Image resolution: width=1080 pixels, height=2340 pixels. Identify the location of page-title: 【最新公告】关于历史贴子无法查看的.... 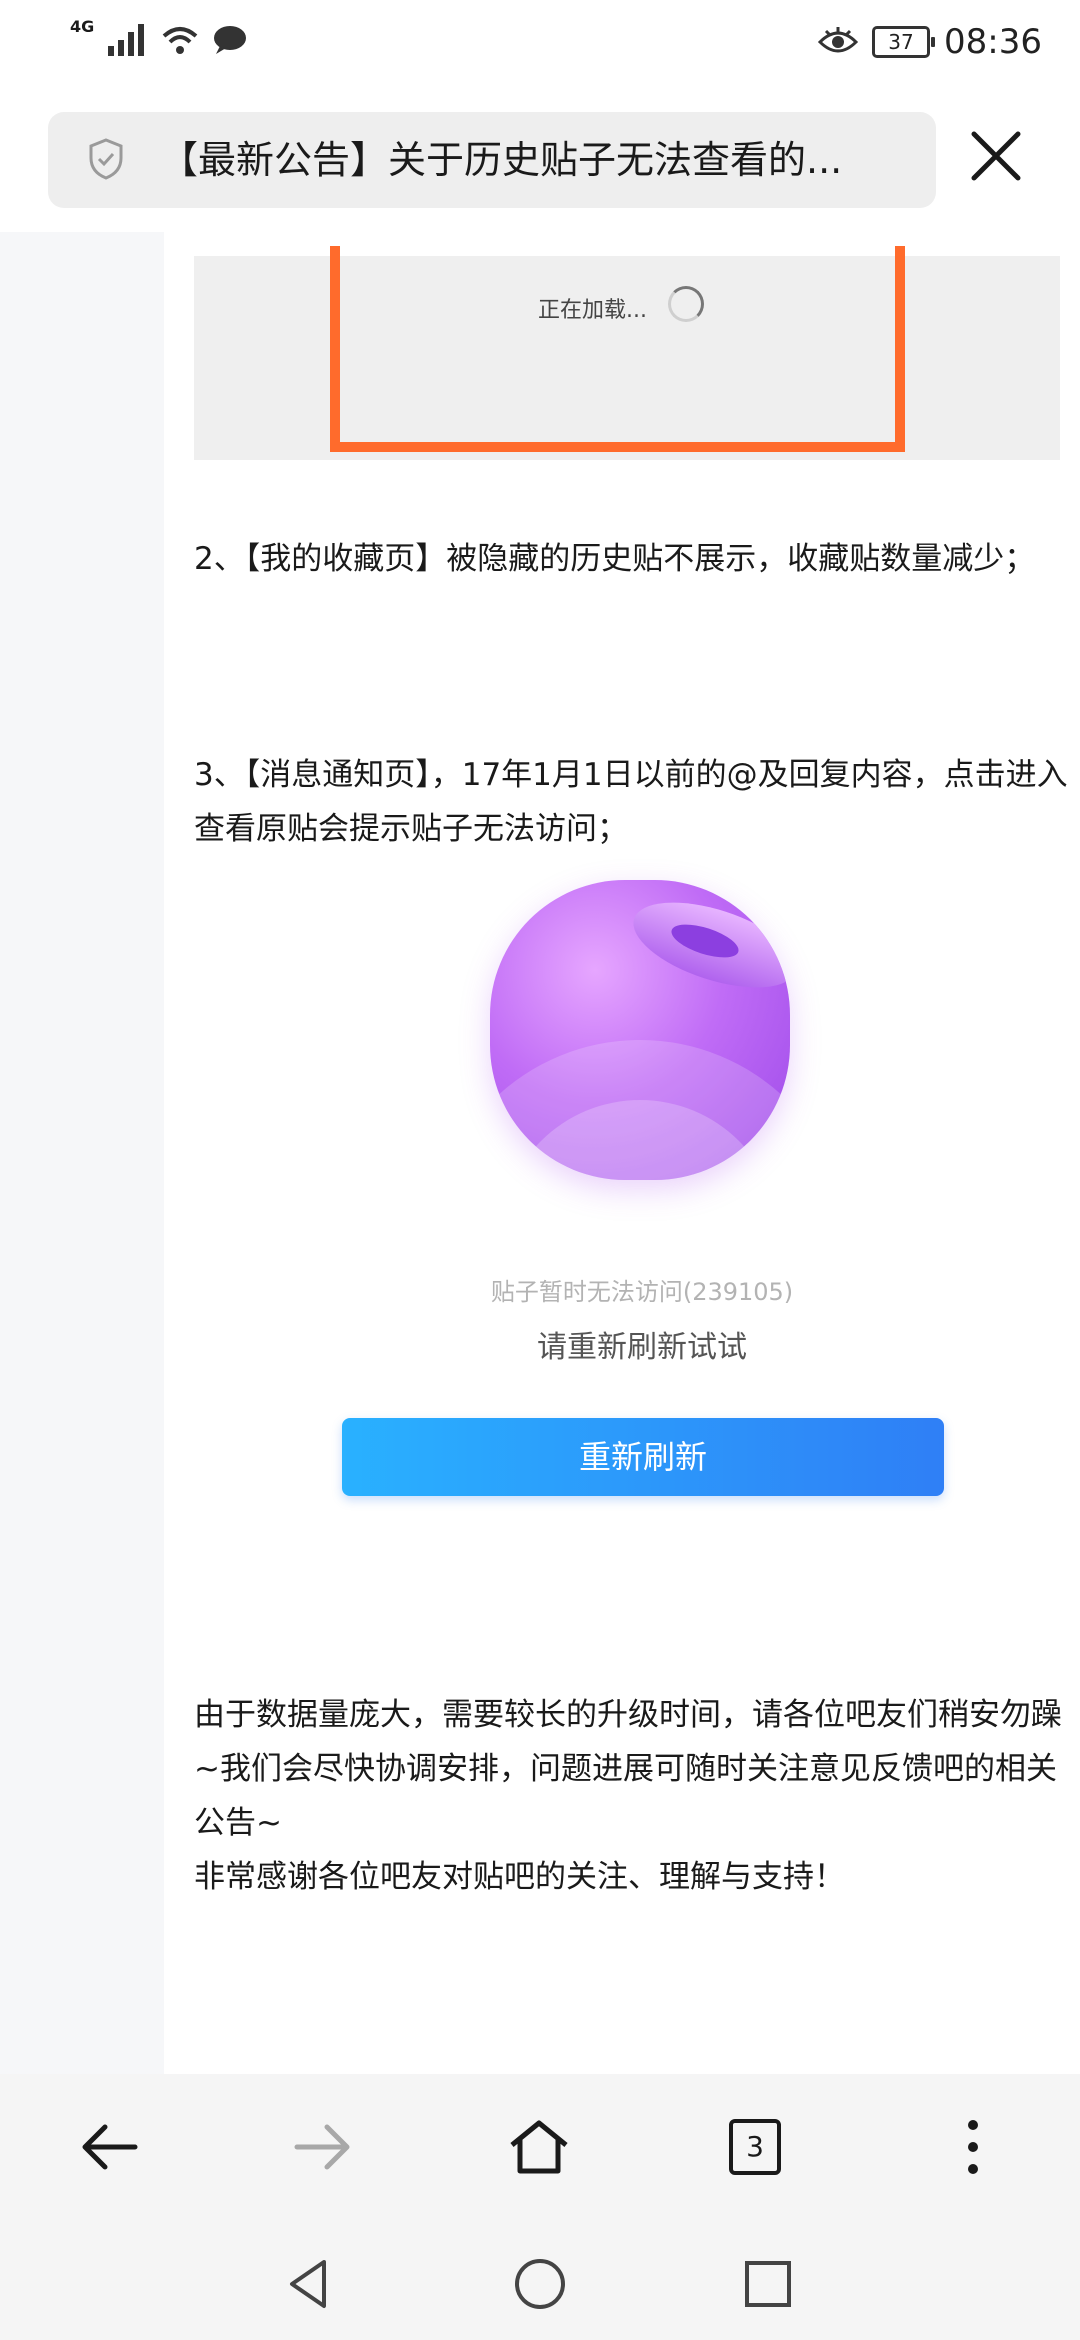
(540, 160).